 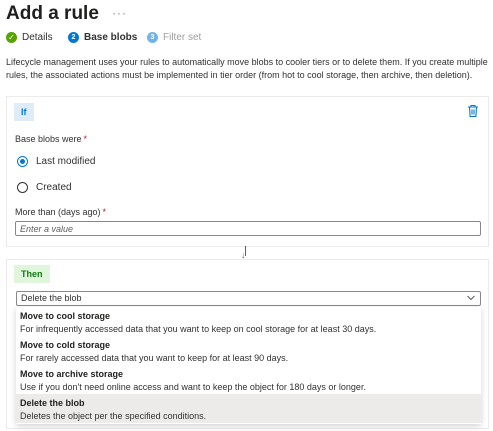 I want to click on days-label-text: More than (days ago), so click(x=58, y=212).